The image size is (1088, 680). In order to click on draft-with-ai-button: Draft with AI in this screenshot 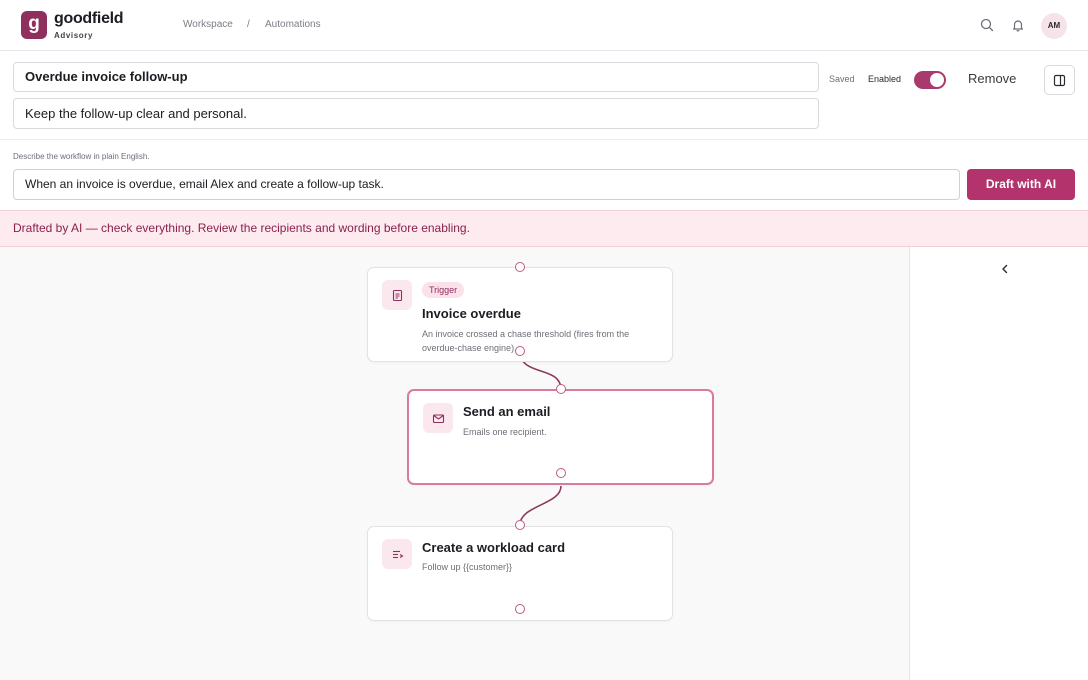, I will do `click(1021, 184)`.